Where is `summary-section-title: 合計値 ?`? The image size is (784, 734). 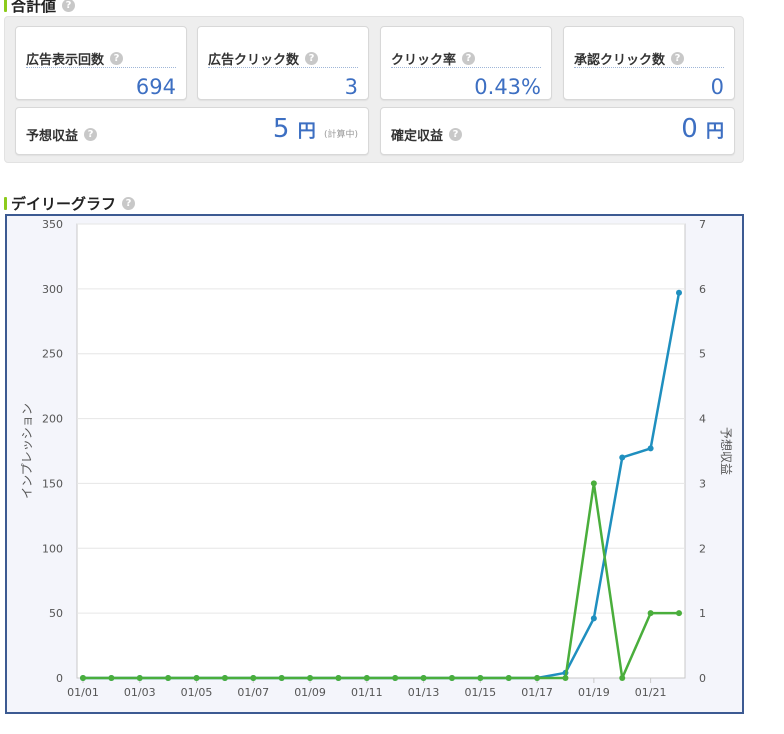
summary-section-title: 合計値 ? is located at coordinates (40, 8).